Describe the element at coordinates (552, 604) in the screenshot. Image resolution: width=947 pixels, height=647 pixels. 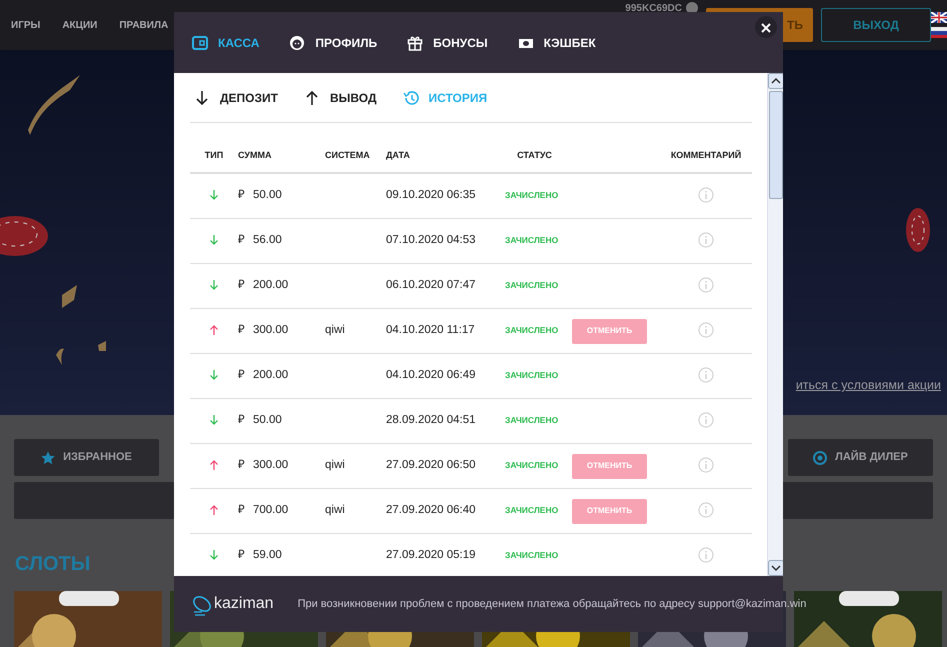
I see `footer-text: При возникновении проблем с проведением платежа обращайтесь по адресу support@kaziman.win` at that location.